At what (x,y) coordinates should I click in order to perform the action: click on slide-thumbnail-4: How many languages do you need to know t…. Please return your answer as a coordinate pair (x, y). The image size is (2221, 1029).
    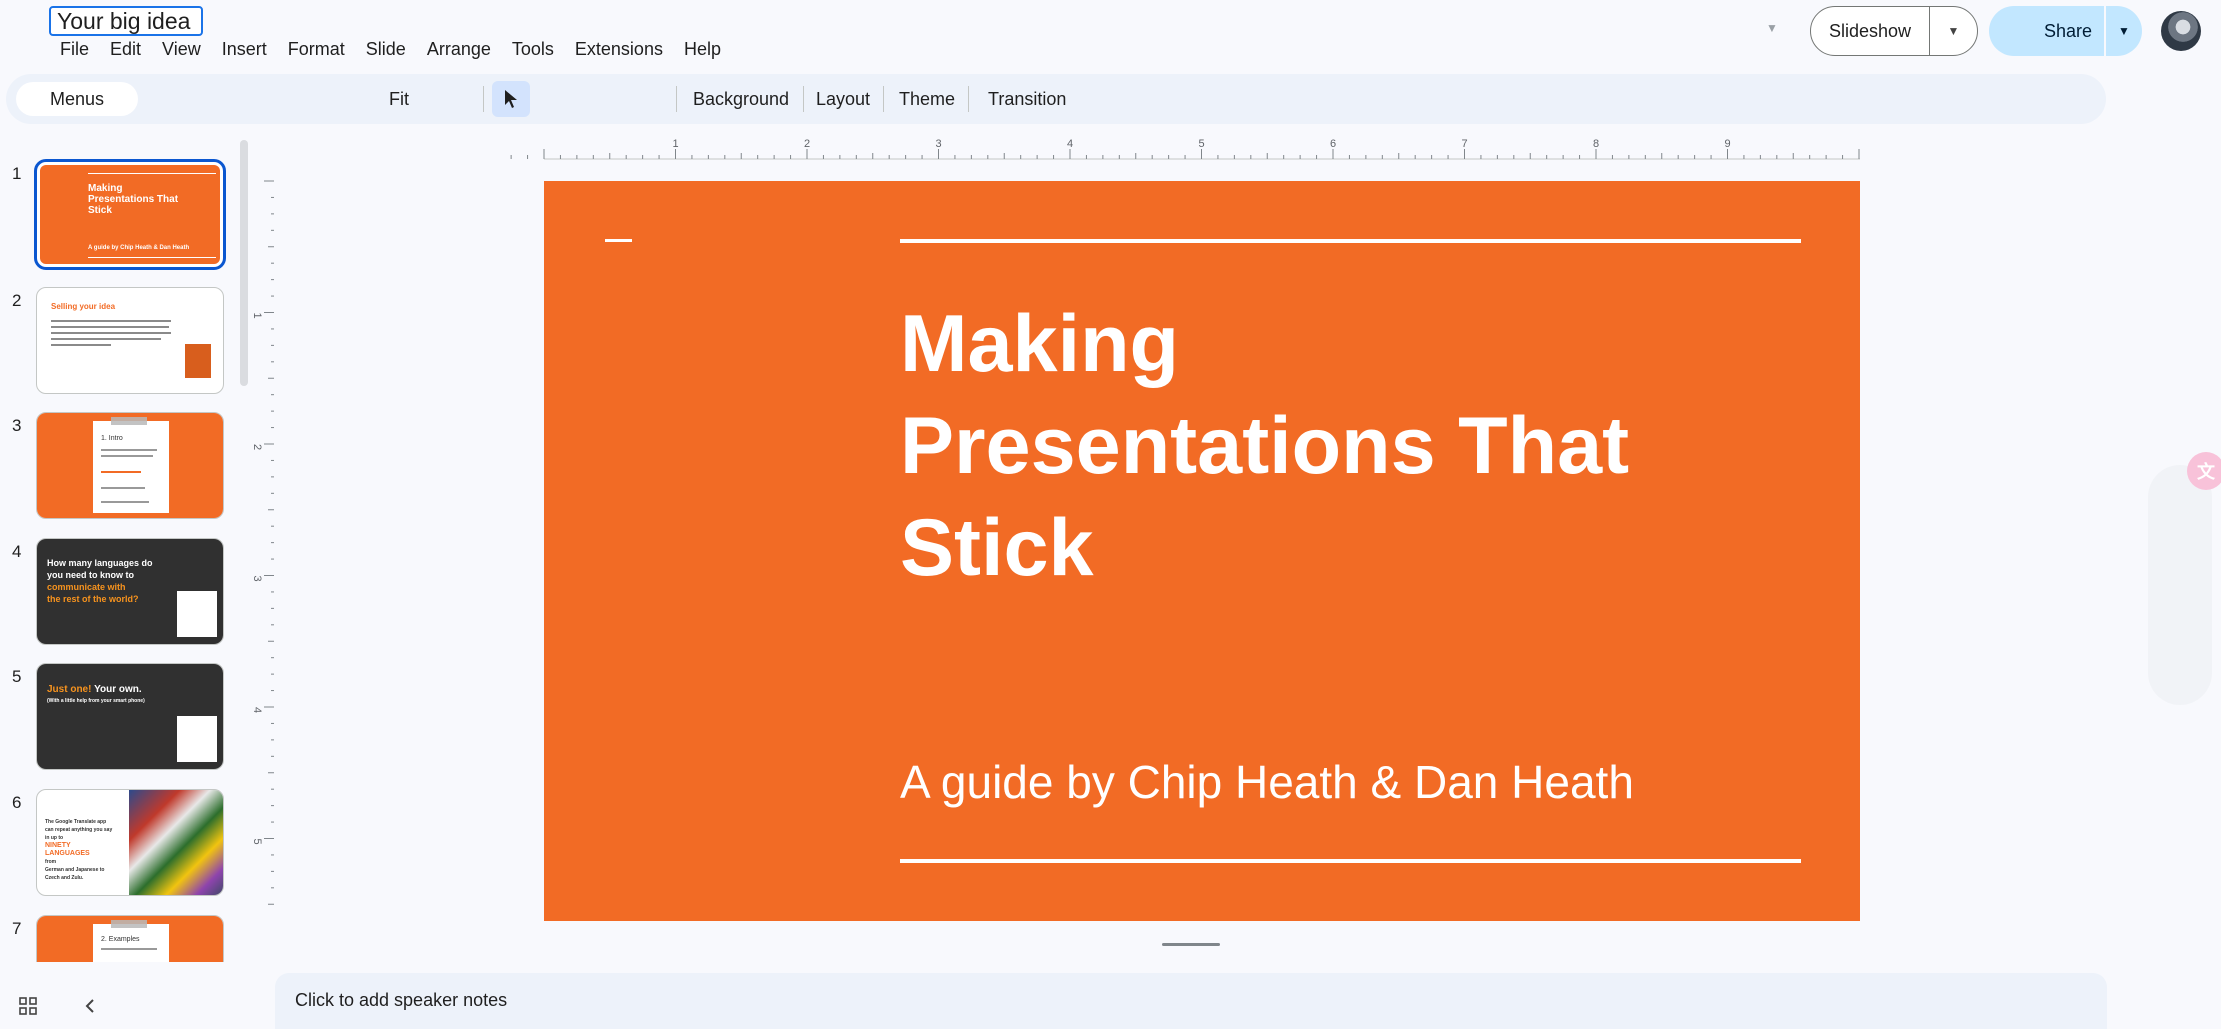
    Looking at the image, I should click on (130, 591).